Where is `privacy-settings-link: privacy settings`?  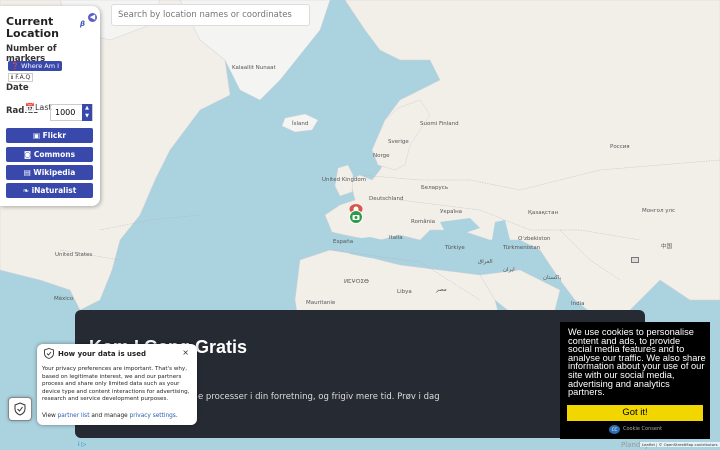 privacy-settings-link: privacy settings is located at coordinates (153, 416).